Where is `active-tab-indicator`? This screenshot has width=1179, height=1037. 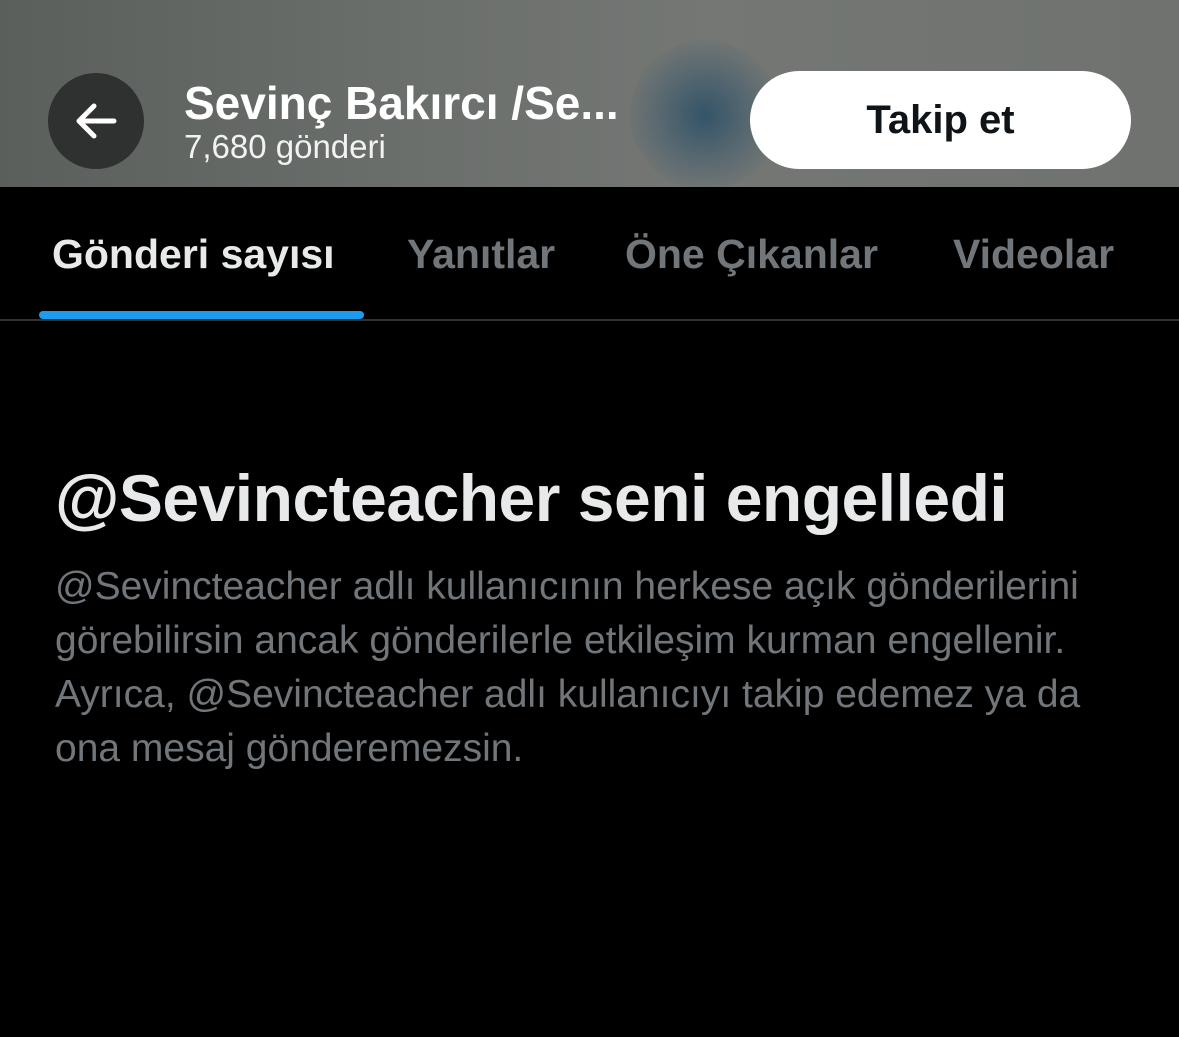 active-tab-indicator is located at coordinates (201, 315).